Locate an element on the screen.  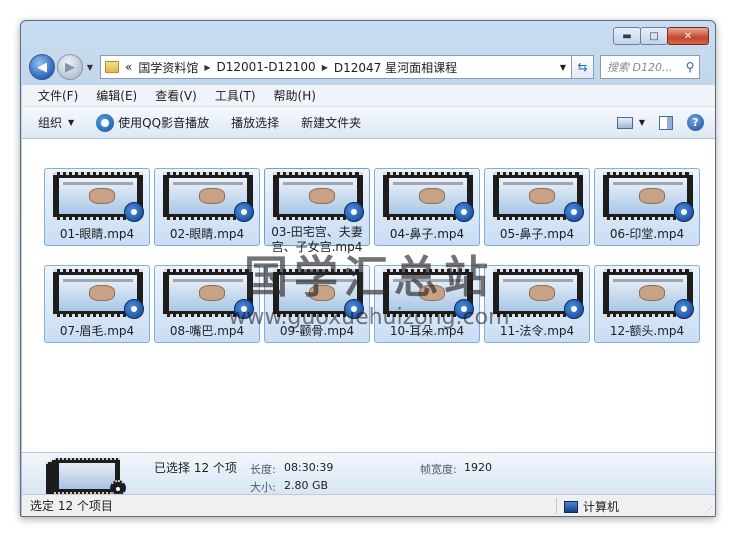
preview-pane-icon is located at coordinates (666, 122).